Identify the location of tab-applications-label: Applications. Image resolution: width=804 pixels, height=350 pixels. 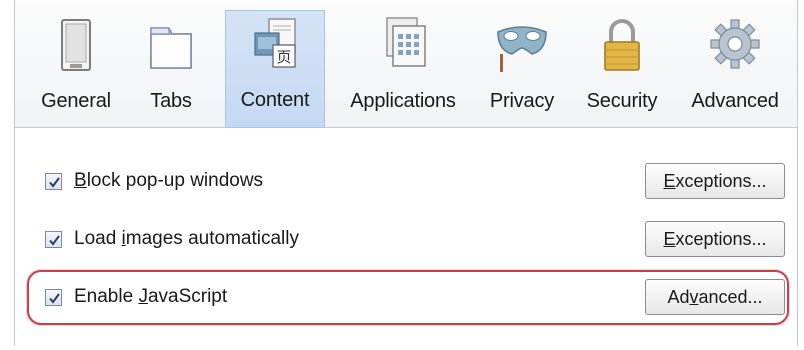
(403, 101).